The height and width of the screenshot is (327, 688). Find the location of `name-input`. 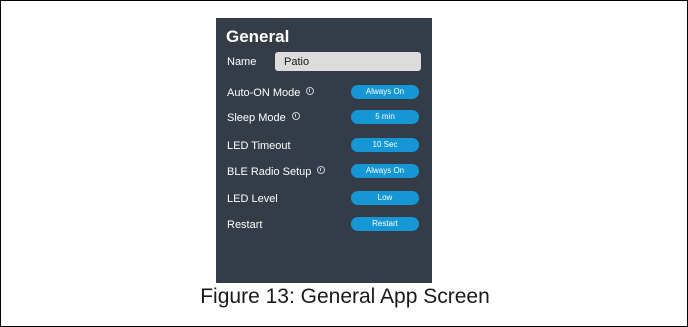

name-input is located at coordinates (348, 61).